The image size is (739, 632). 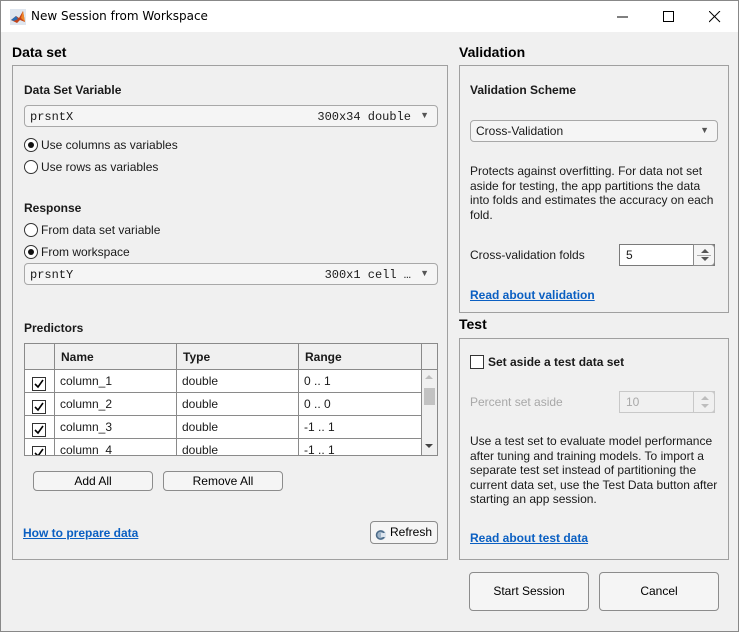 I want to click on scroll-down-arrow-icon, so click(x=429, y=446).